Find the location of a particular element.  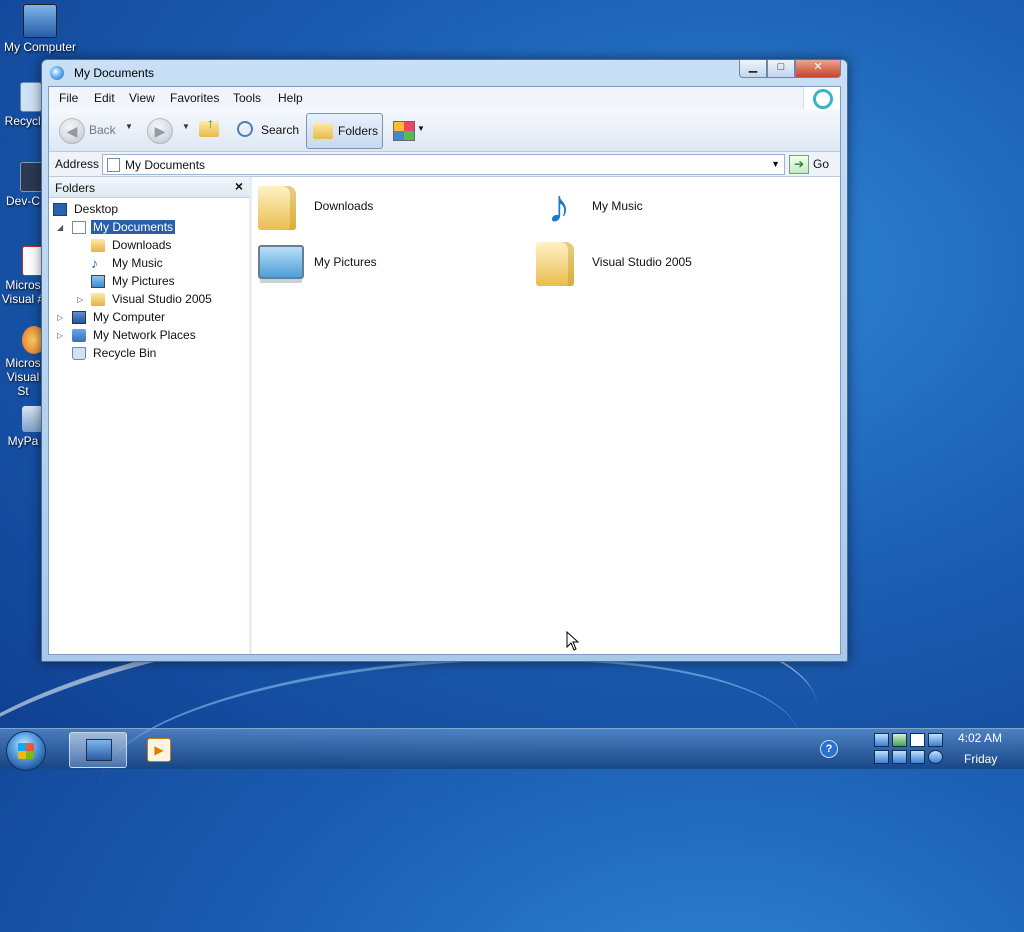

title-bar: My Documents ▁ □ ✕ is located at coordinates (444, 73).